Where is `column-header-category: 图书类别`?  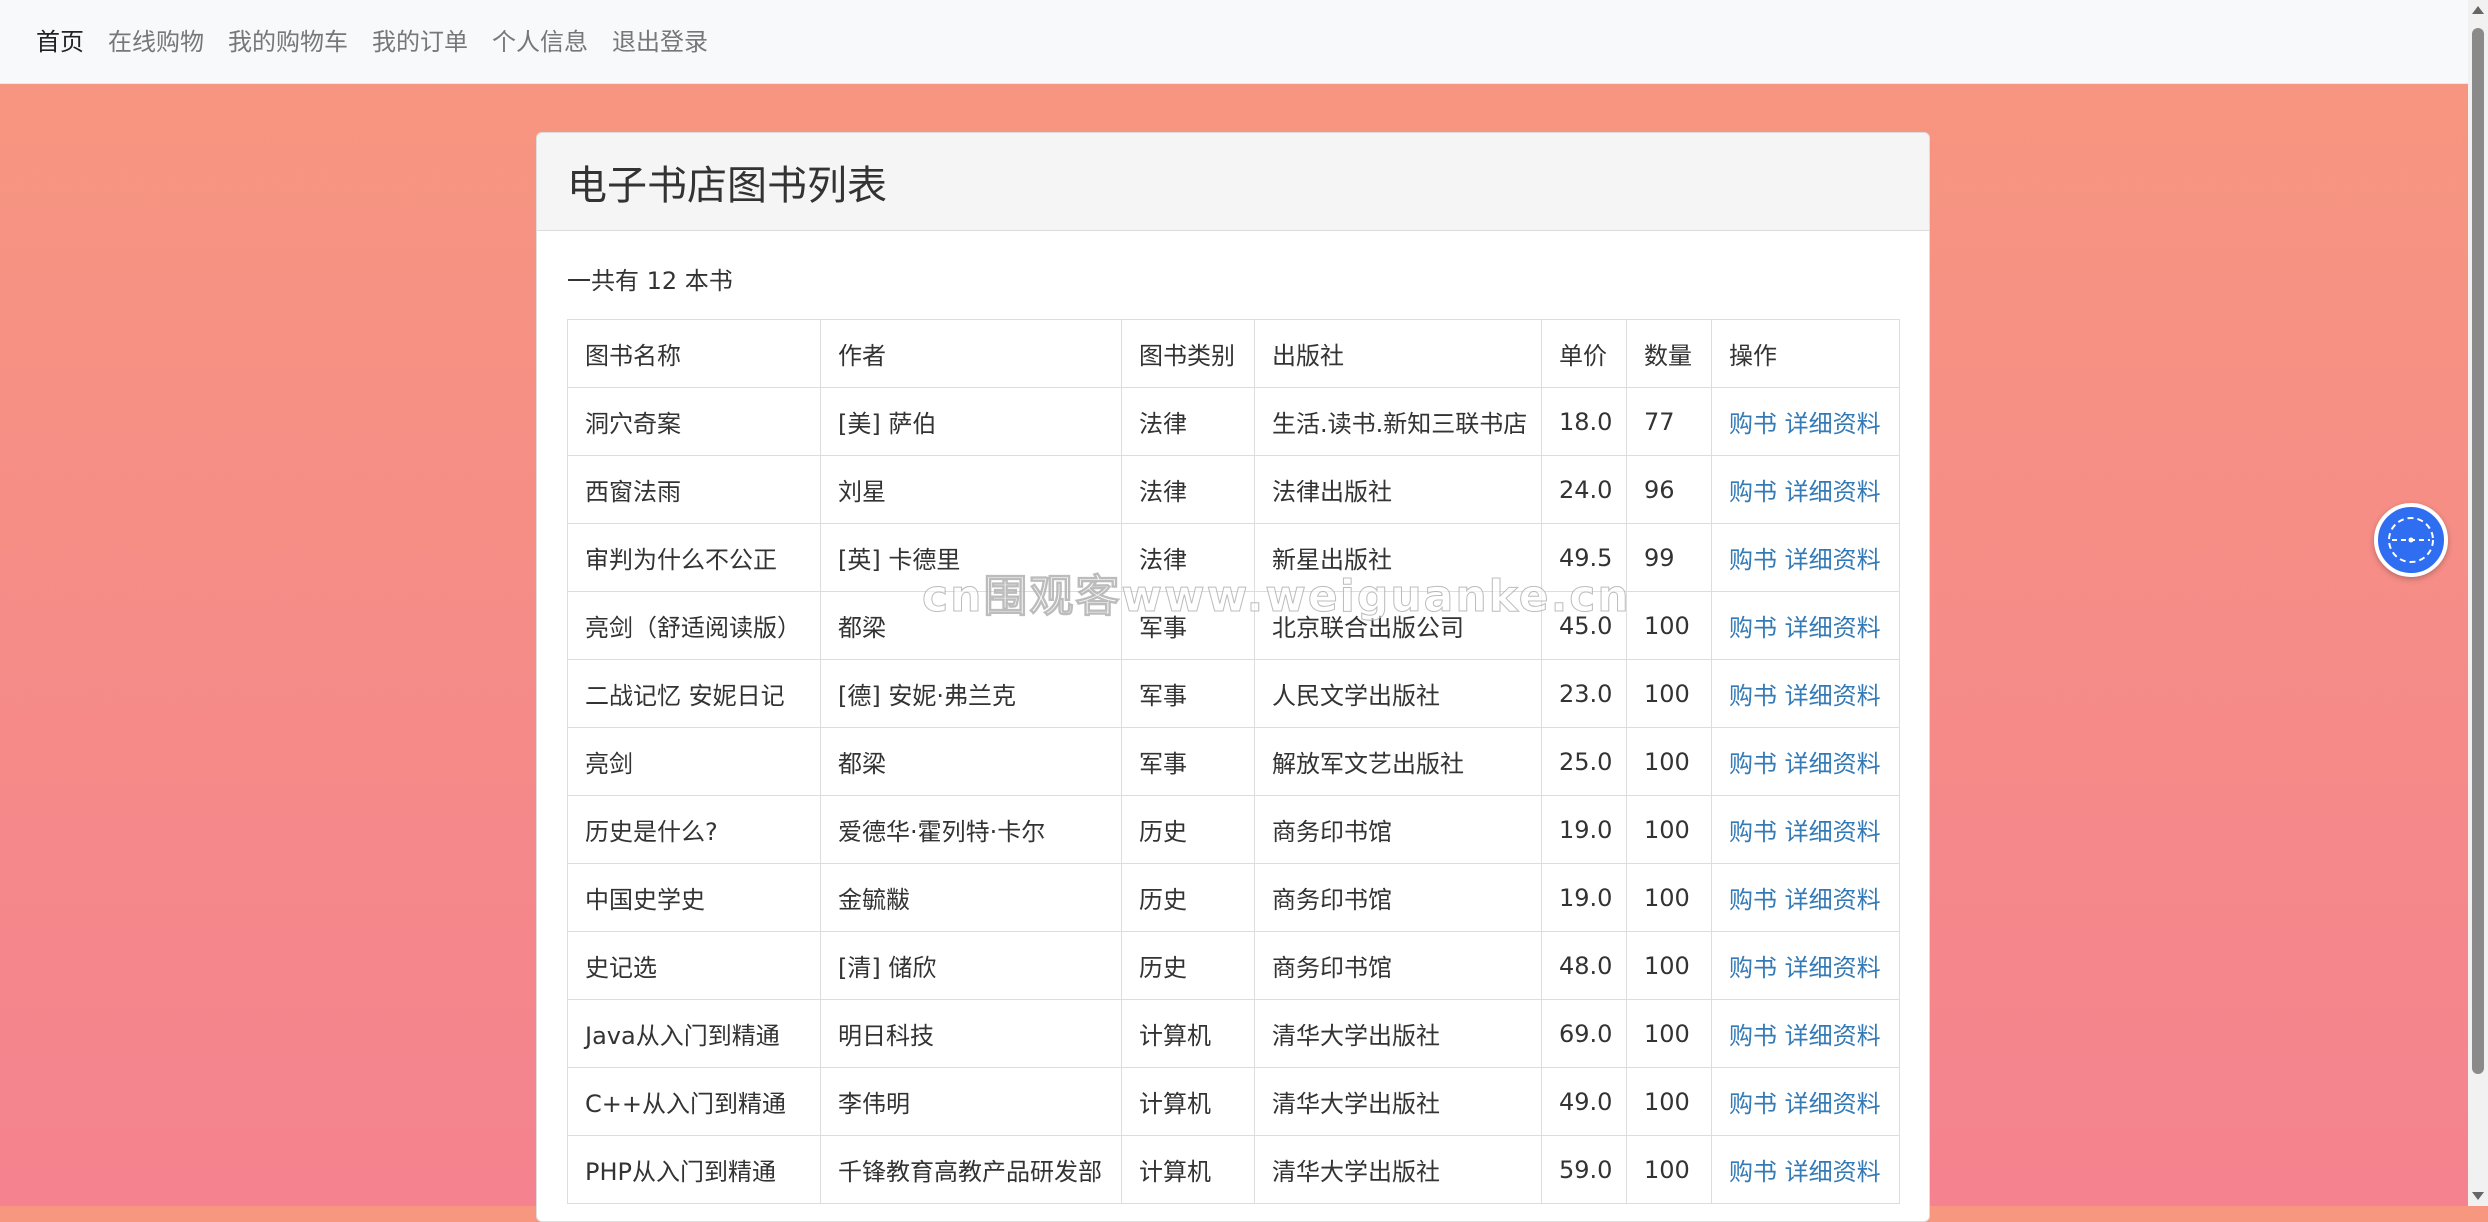
column-header-category: 图书类别 is located at coordinates (1188, 353).